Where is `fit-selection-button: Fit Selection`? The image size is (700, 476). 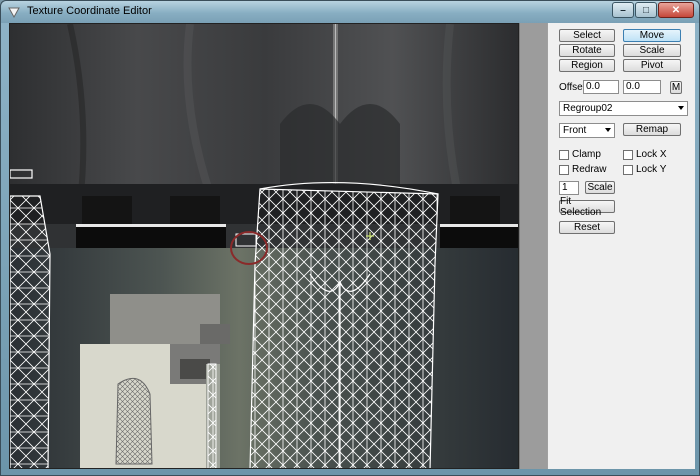
fit-selection-button: Fit Selection is located at coordinates (587, 207).